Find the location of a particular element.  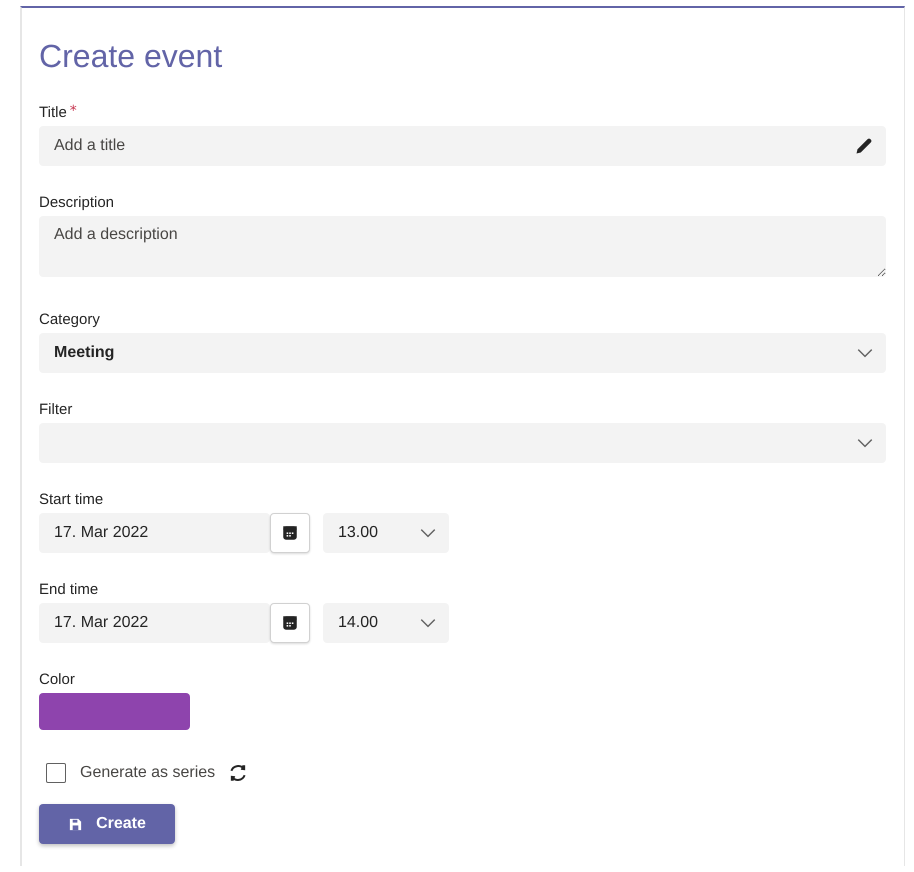

field-label: End time is located at coordinates (68, 590).